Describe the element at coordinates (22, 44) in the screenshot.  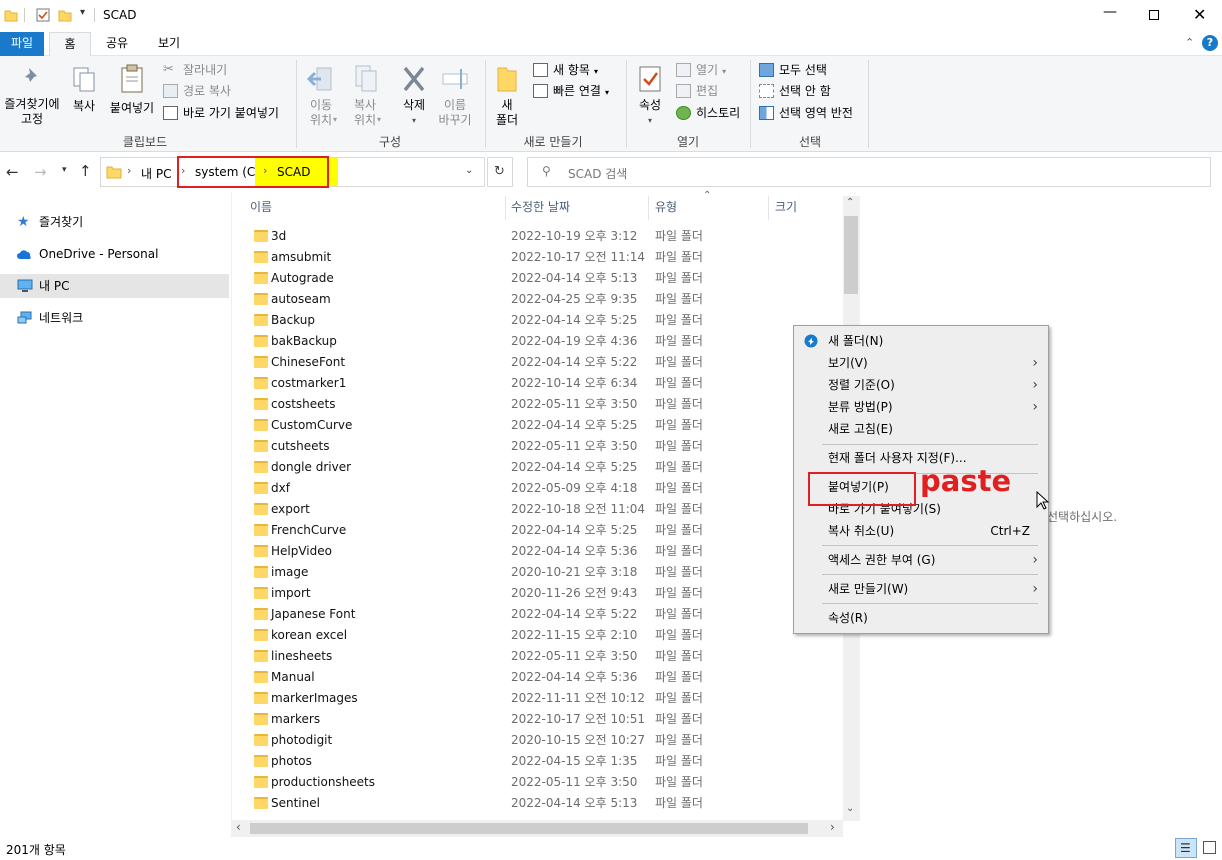
I see `tab-file: 파일` at that location.